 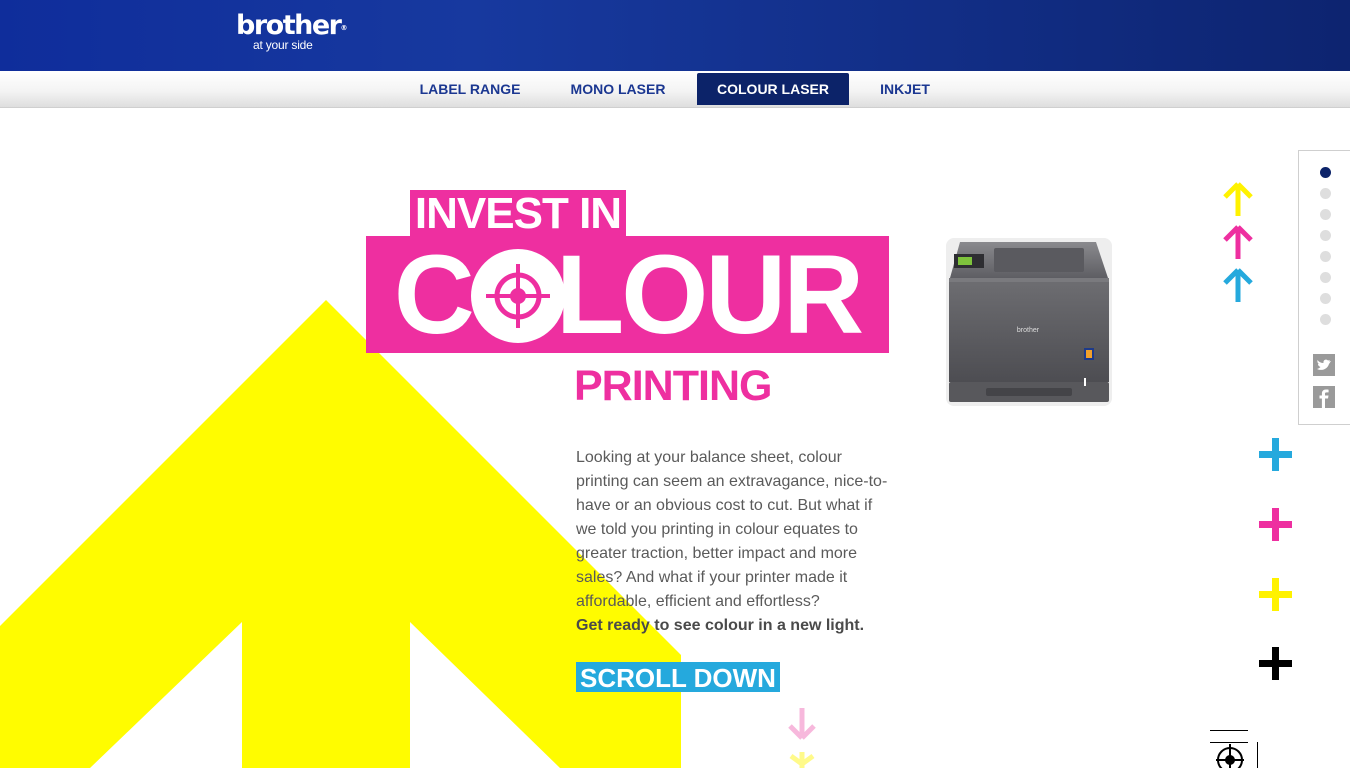 What do you see at coordinates (1275, 524) in the screenshot?
I see `magenta-plus-icon` at bounding box center [1275, 524].